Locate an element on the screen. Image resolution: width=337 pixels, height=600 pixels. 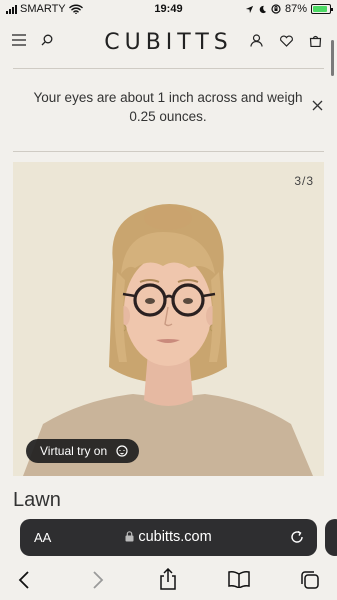
heart-icon is located at coordinates (286, 40).